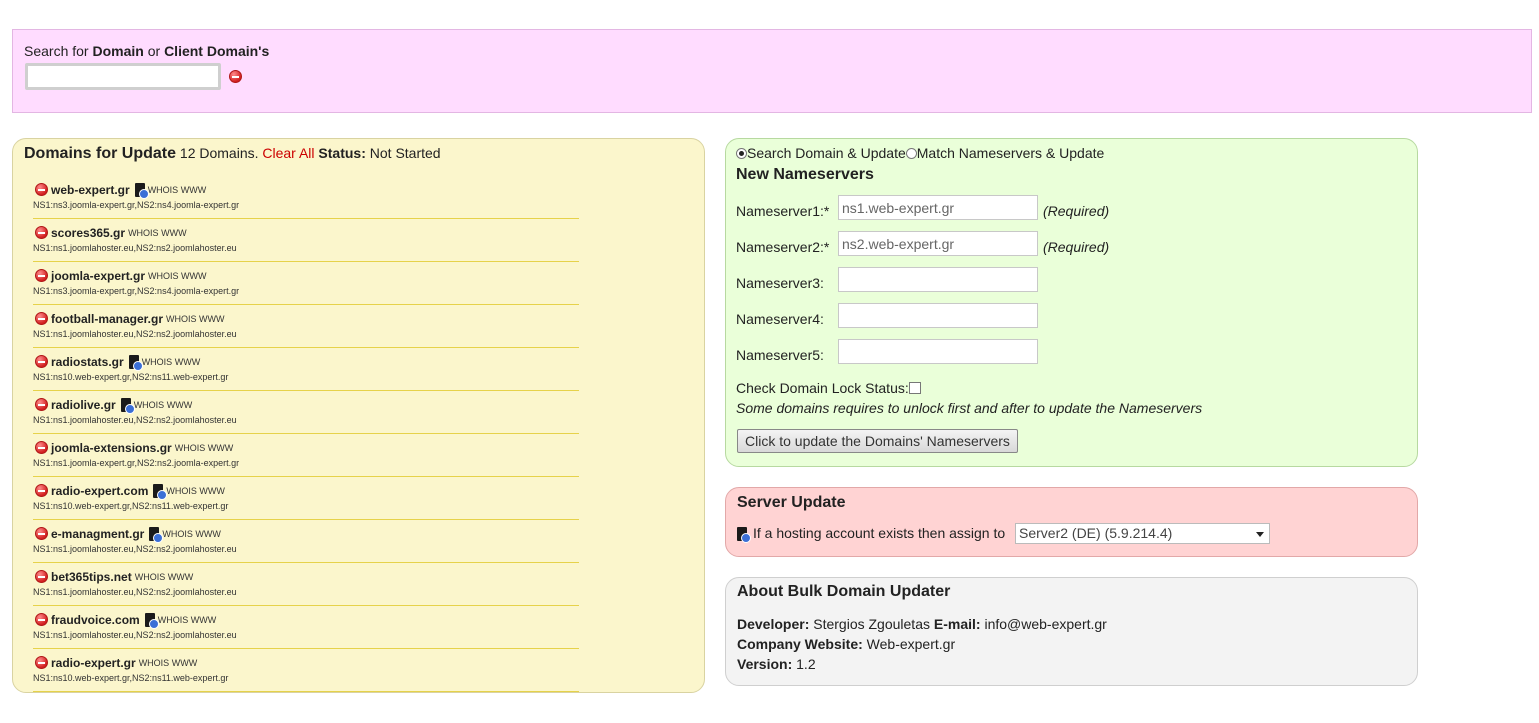 The height and width of the screenshot is (723, 1539). Describe the element at coordinates (780, 355) in the screenshot. I see `nameserver5-label: Nameserver5:` at that location.